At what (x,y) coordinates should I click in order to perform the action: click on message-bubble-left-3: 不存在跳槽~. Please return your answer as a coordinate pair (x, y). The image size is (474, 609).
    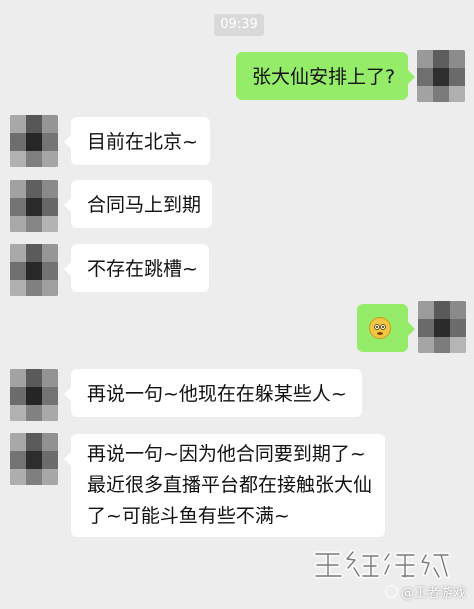
    Looking at the image, I should click on (136, 268).